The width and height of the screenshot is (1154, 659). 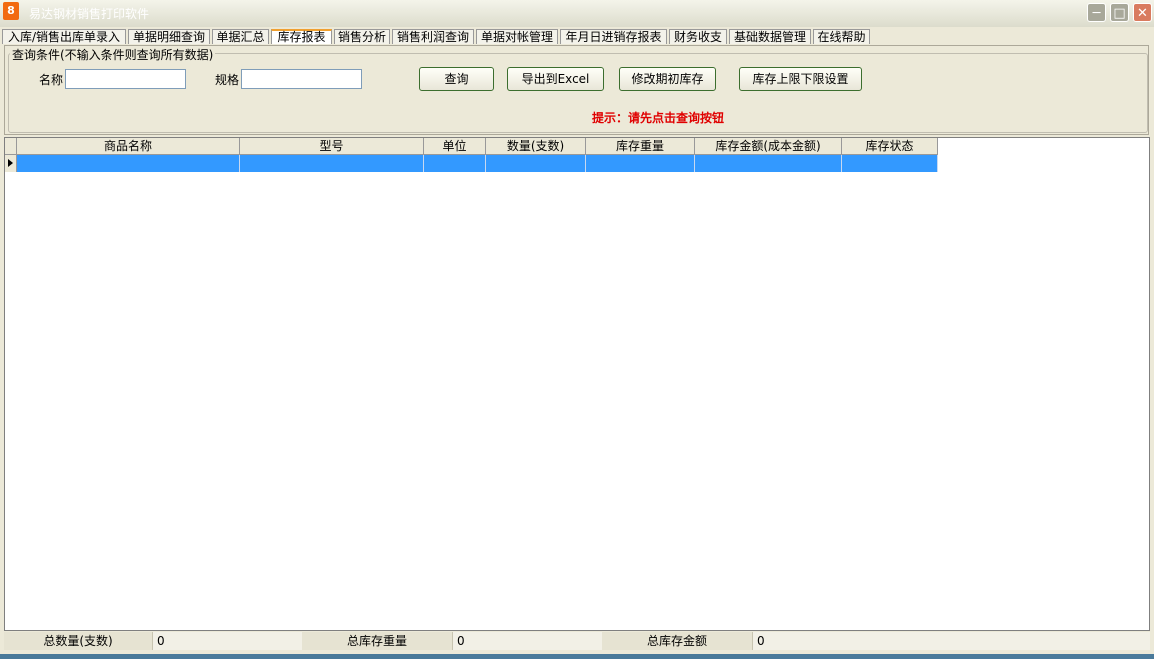 What do you see at coordinates (890, 146) in the screenshot?
I see `column-header-stock-status: 库存状态` at bounding box center [890, 146].